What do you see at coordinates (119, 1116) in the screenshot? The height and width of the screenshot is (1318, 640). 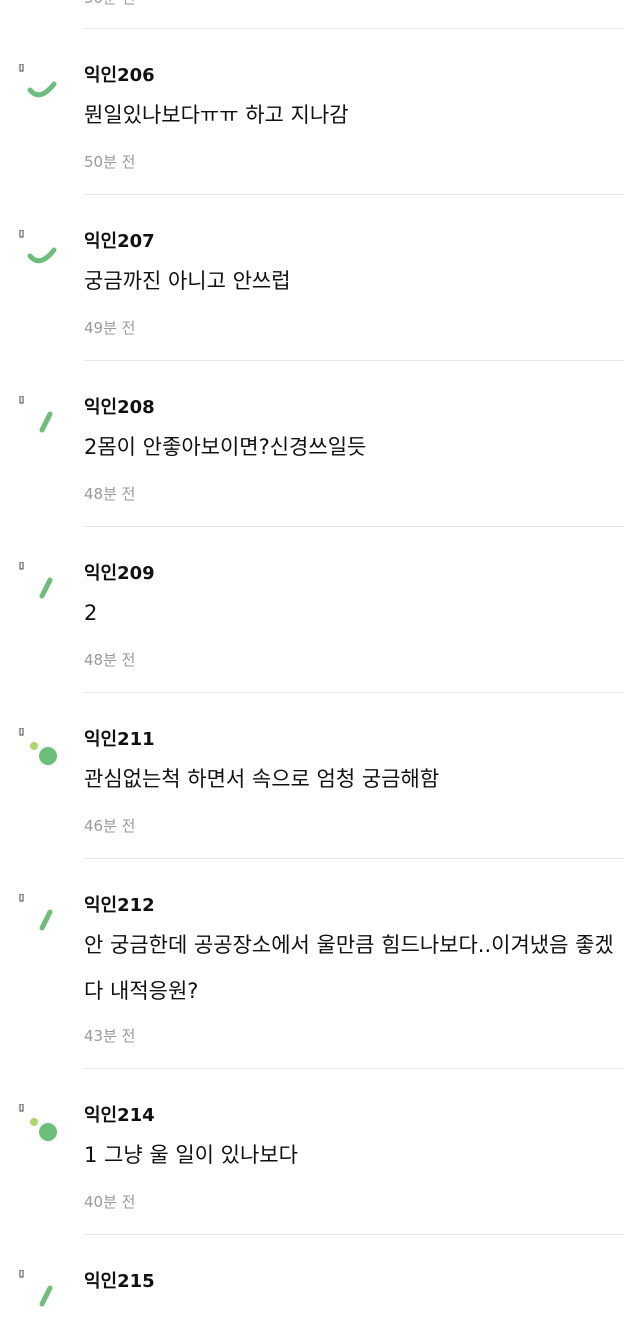 I see `comment-author: 익인214` at bounding box center [119, 1116].